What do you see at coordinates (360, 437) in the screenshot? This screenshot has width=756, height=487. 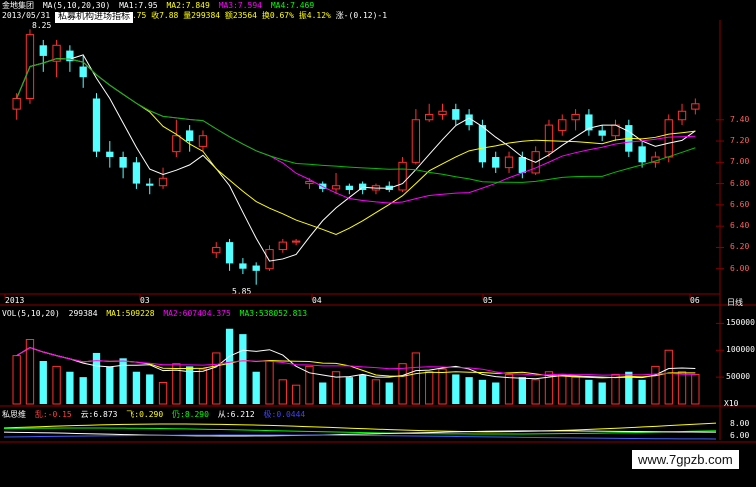 I see `indicator-line-blue` at bounding box center [360, 437].